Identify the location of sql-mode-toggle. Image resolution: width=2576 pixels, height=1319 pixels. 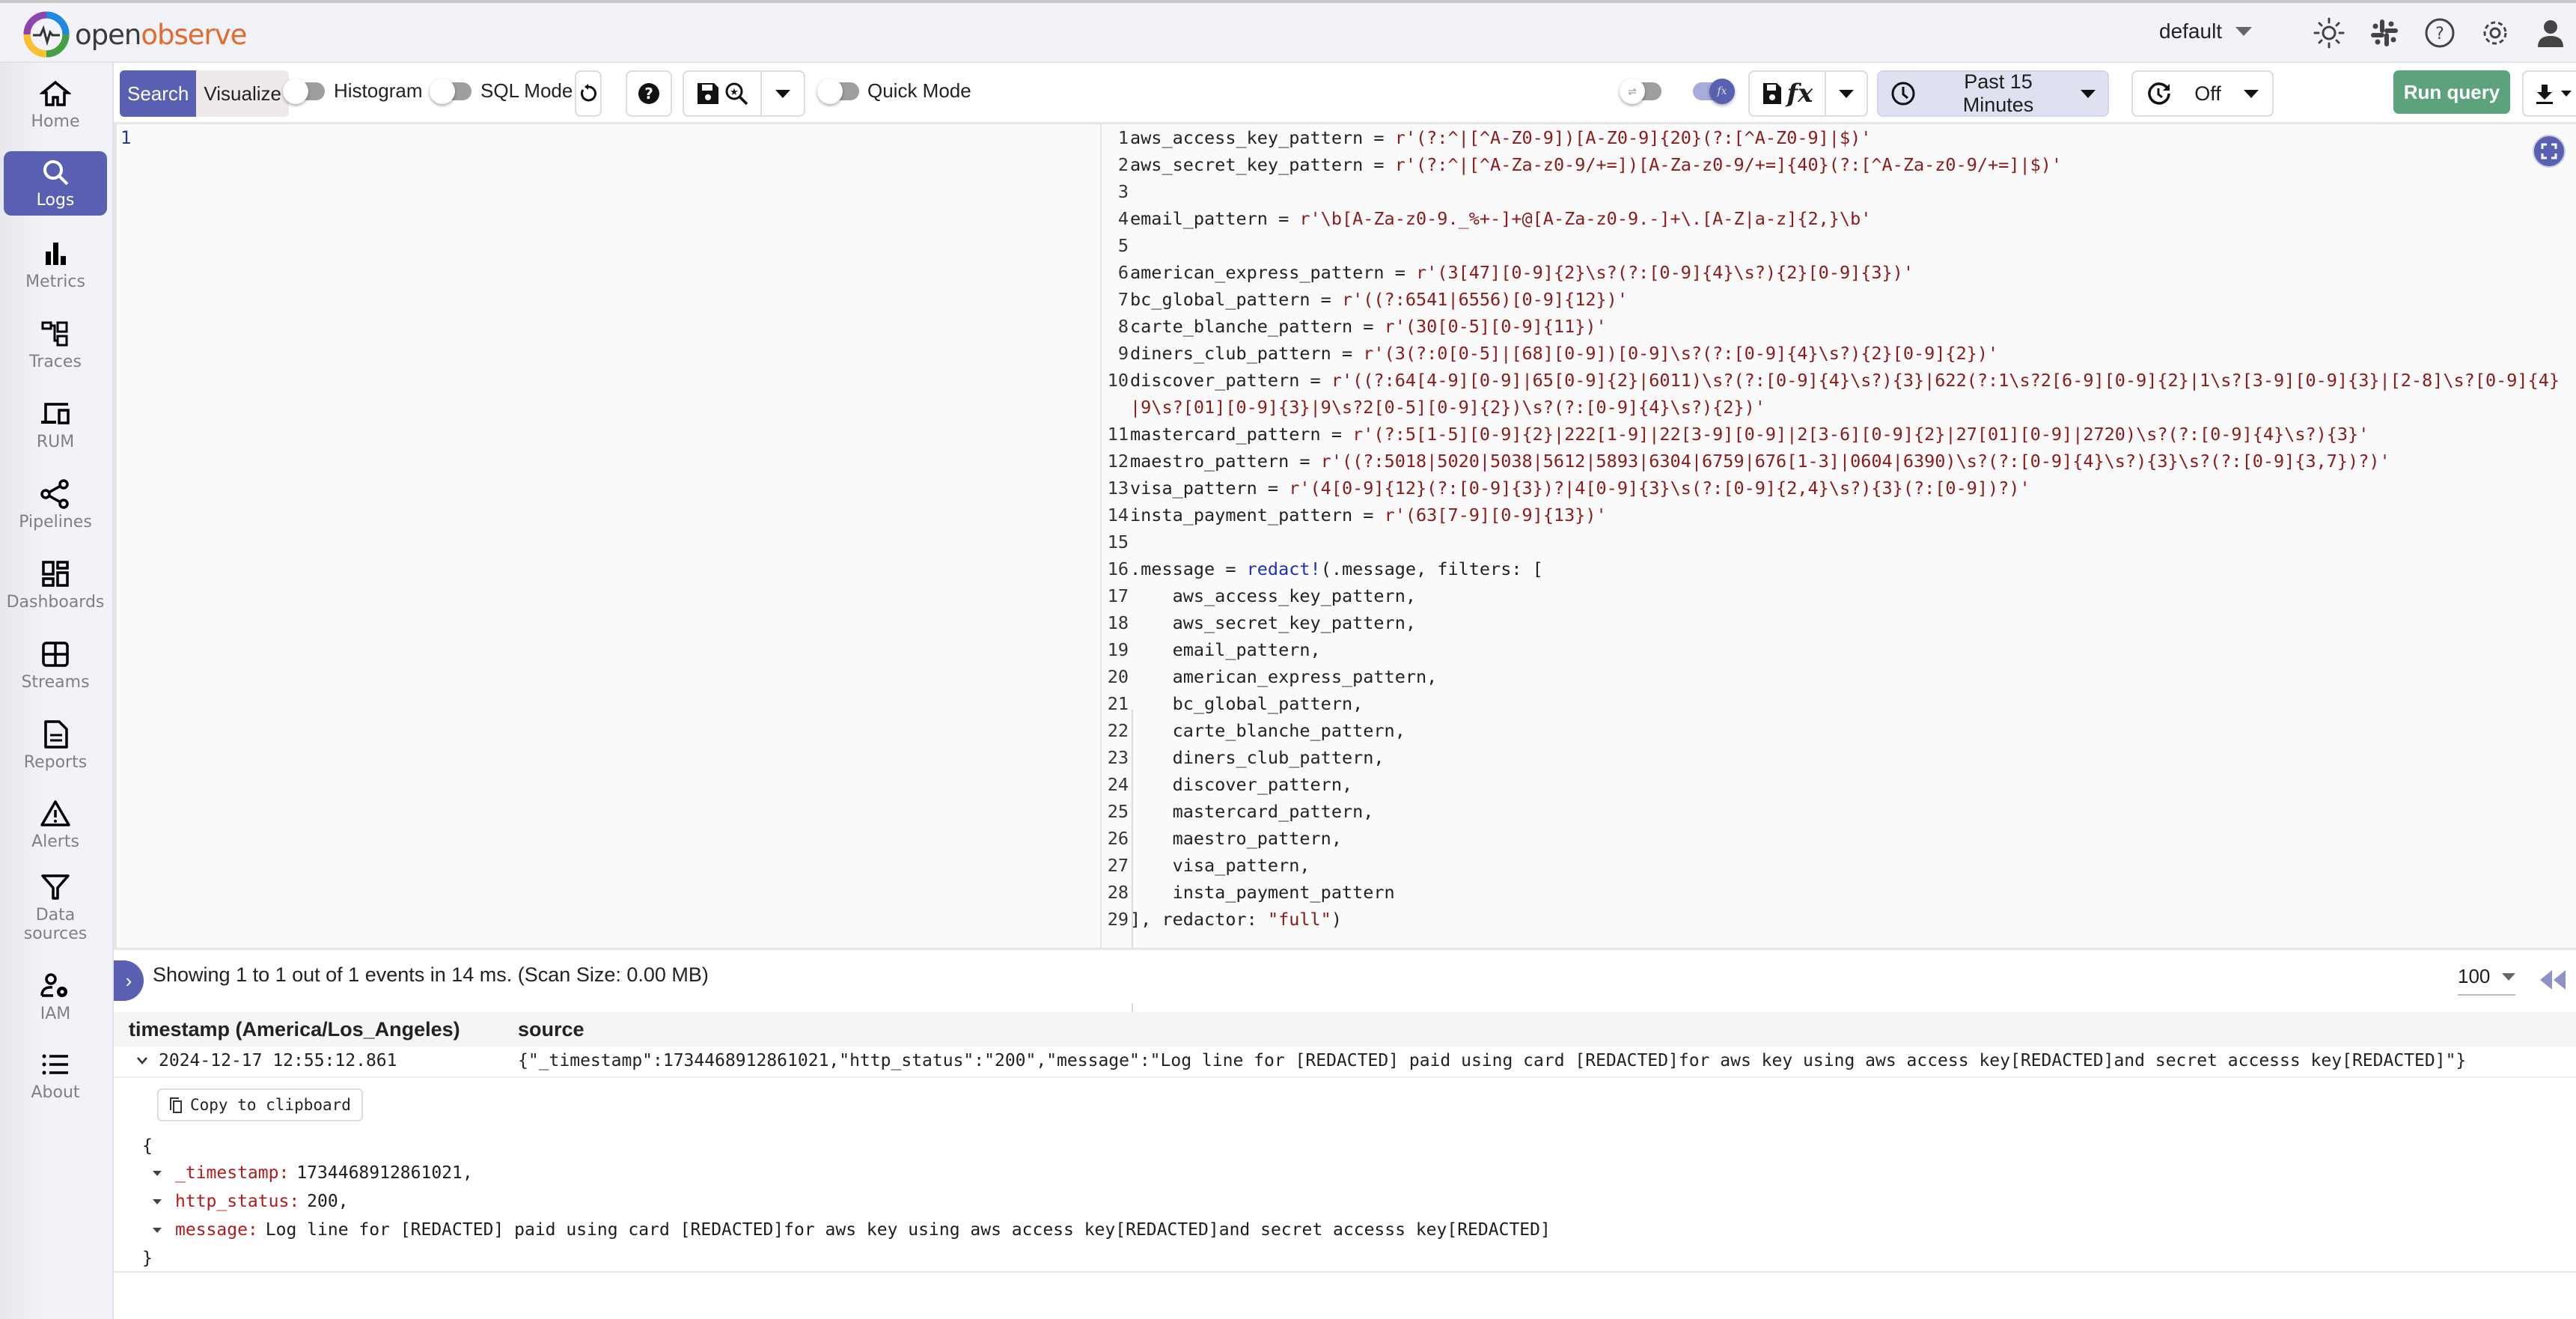
(451, 91).